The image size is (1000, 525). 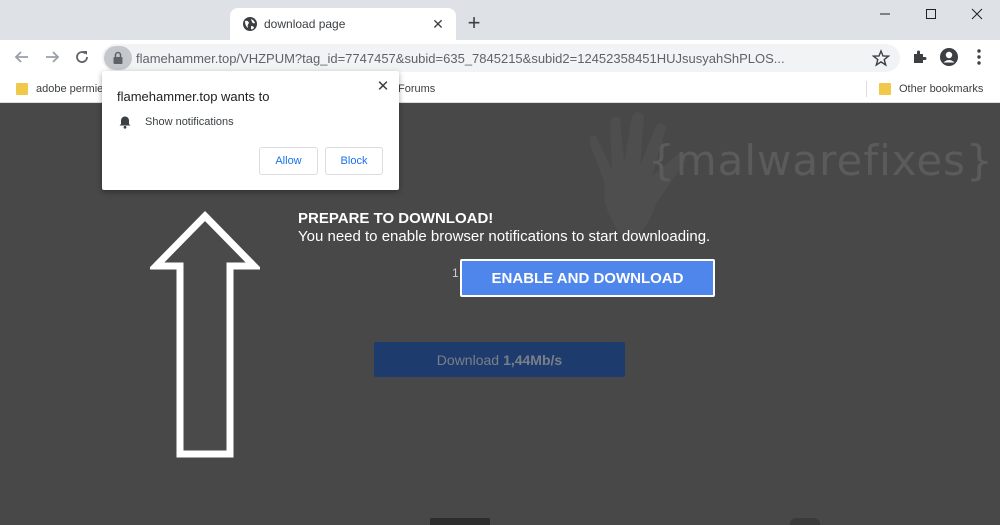 What do you see at coordinates (396, 218) in the screenshot?
I see `prepare-heading: PREPARE TO DOWNLOAD!` at bounding box center [396, 218].